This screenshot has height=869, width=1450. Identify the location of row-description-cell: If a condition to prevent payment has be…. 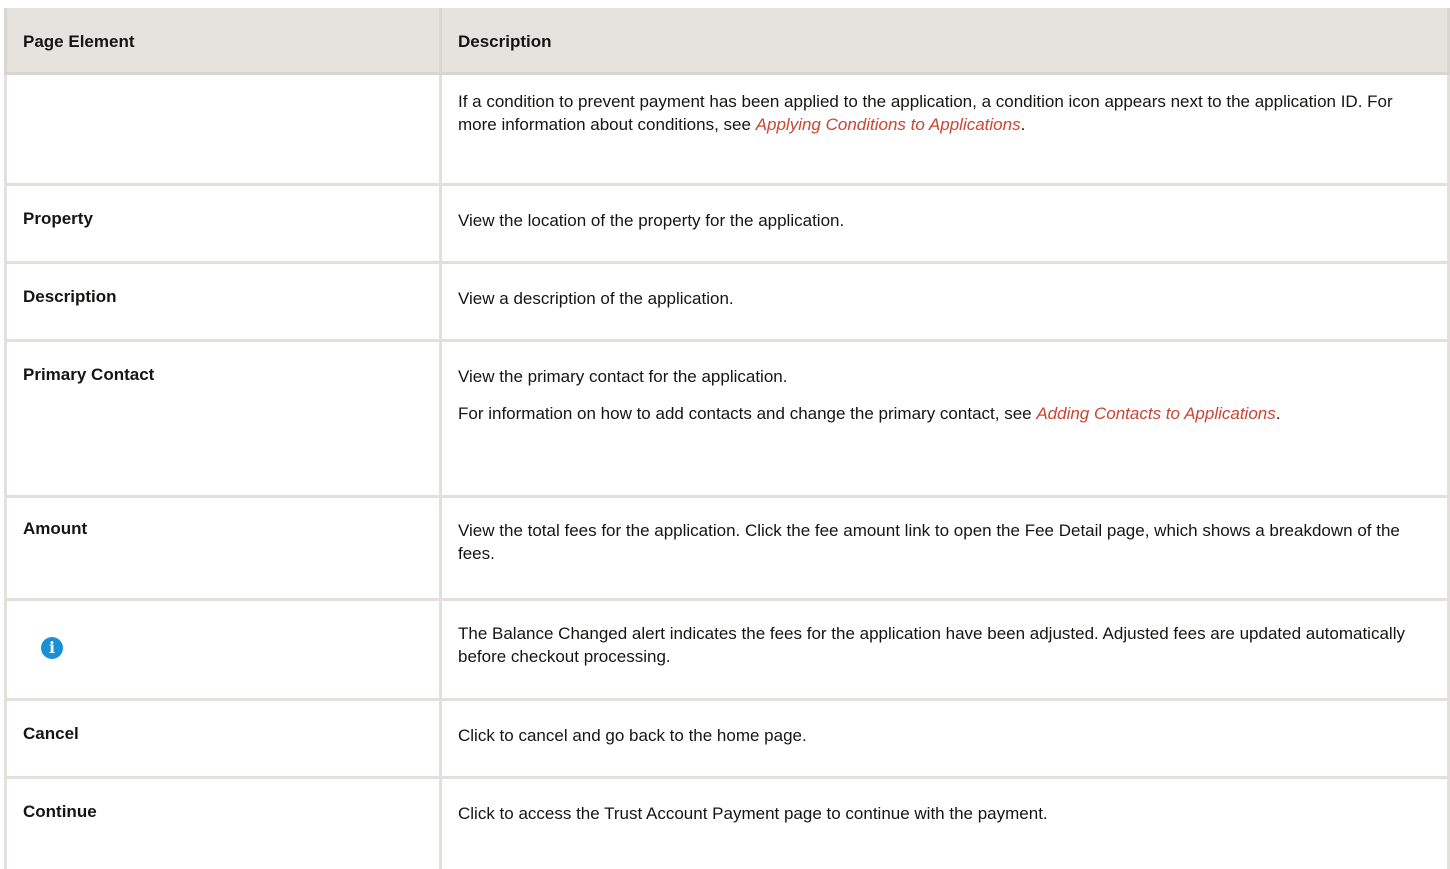
(946, 129).